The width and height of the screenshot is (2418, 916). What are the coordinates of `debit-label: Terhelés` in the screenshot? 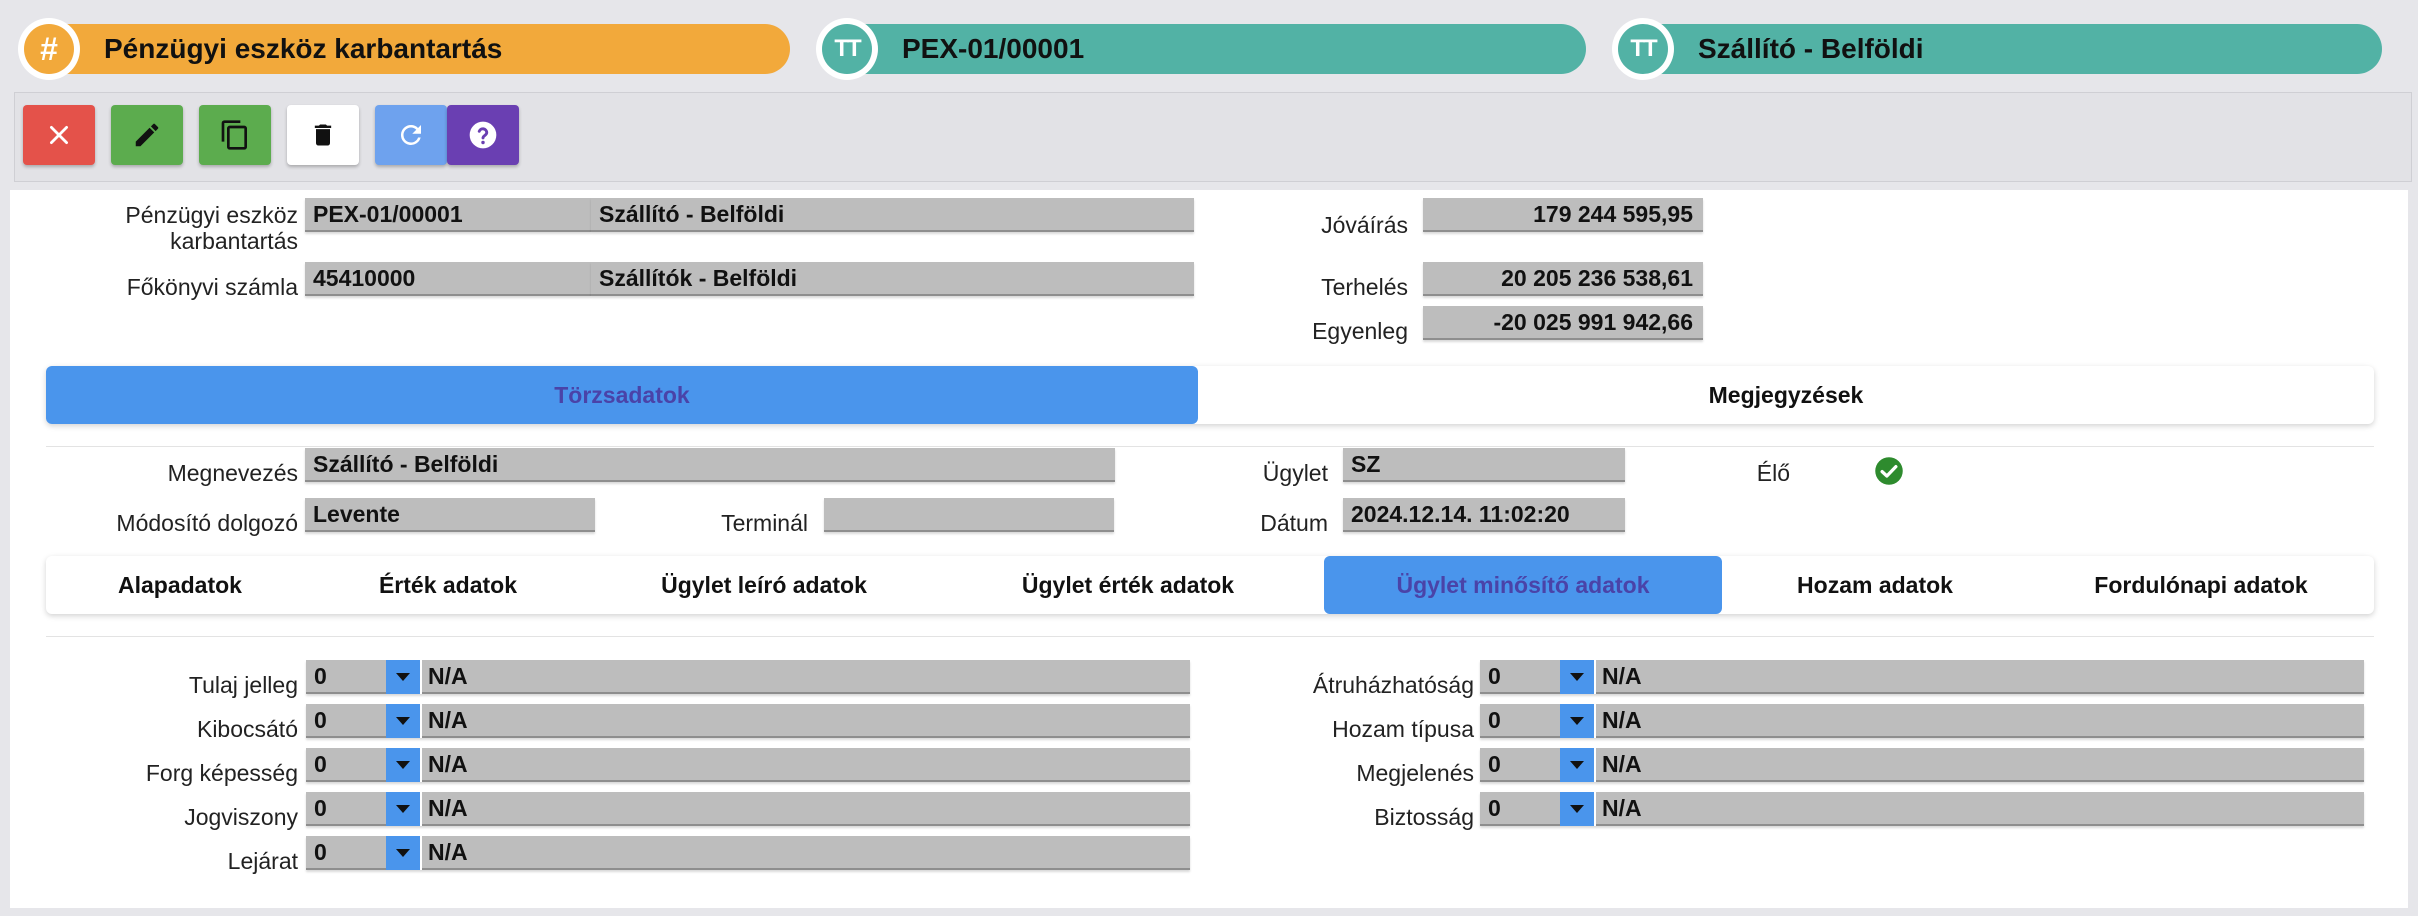 It's located at (1364, 287).